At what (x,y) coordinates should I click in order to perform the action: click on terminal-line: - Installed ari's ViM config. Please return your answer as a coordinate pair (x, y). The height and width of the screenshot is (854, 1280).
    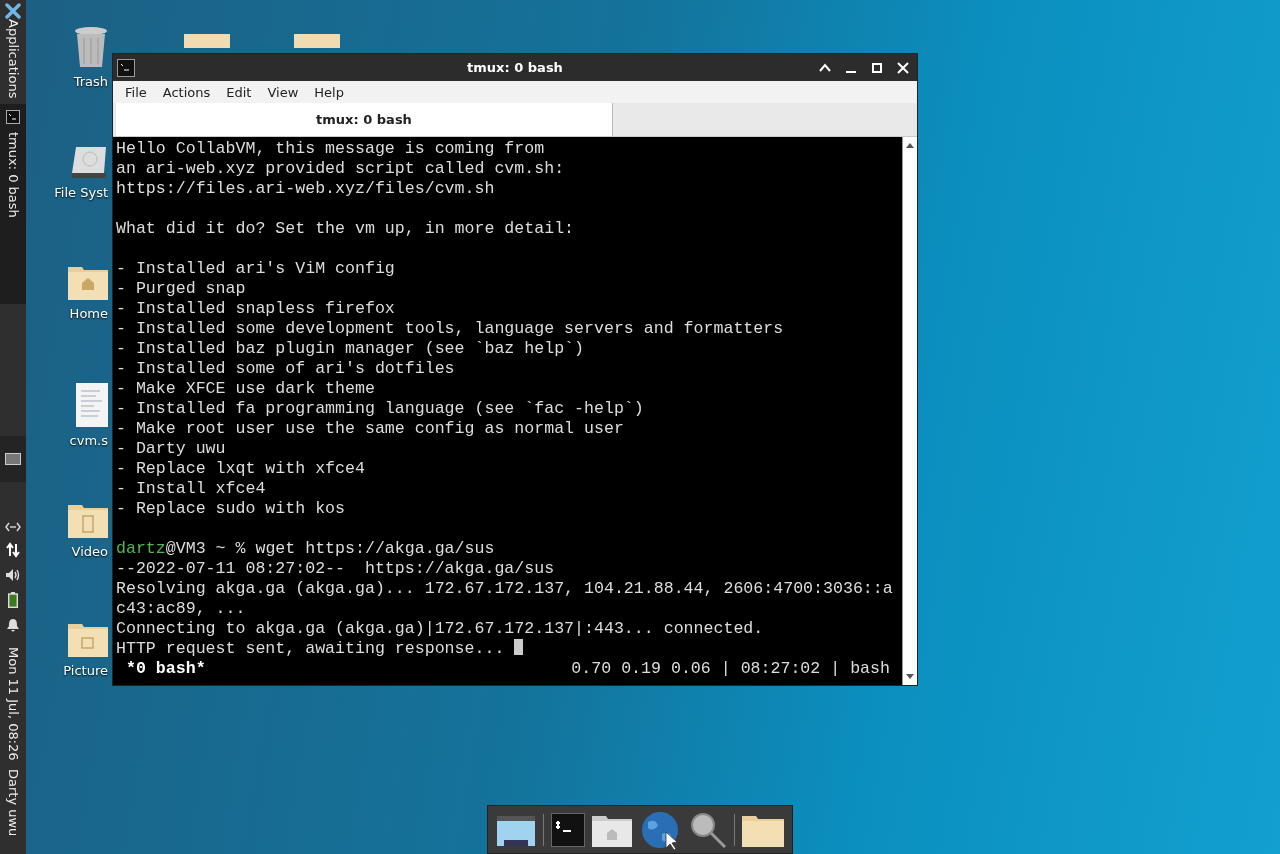
    Looking at the image, I should click on (255, 268).